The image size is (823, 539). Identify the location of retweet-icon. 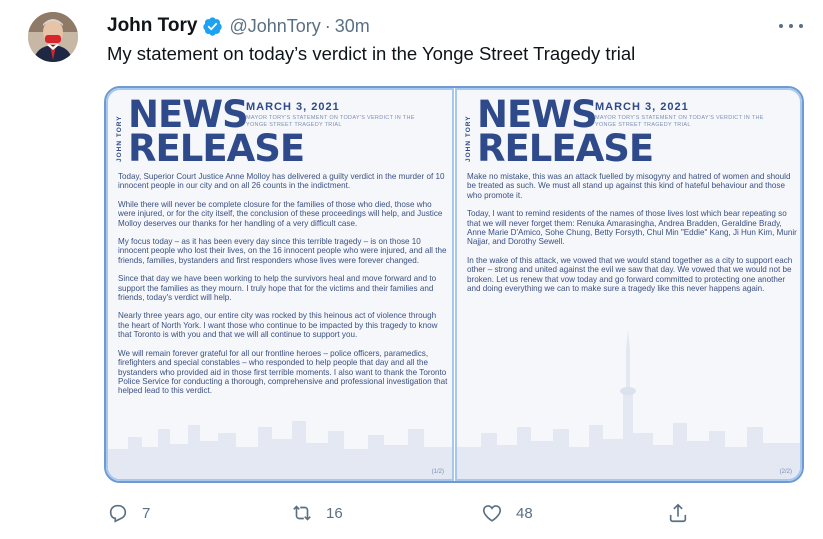
(302, 513).